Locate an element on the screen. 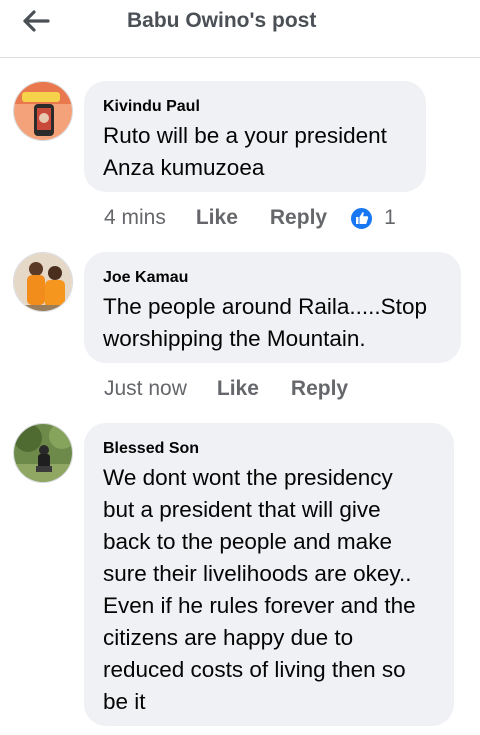  thumbs-up-icon is located at coordinates (362, 218).